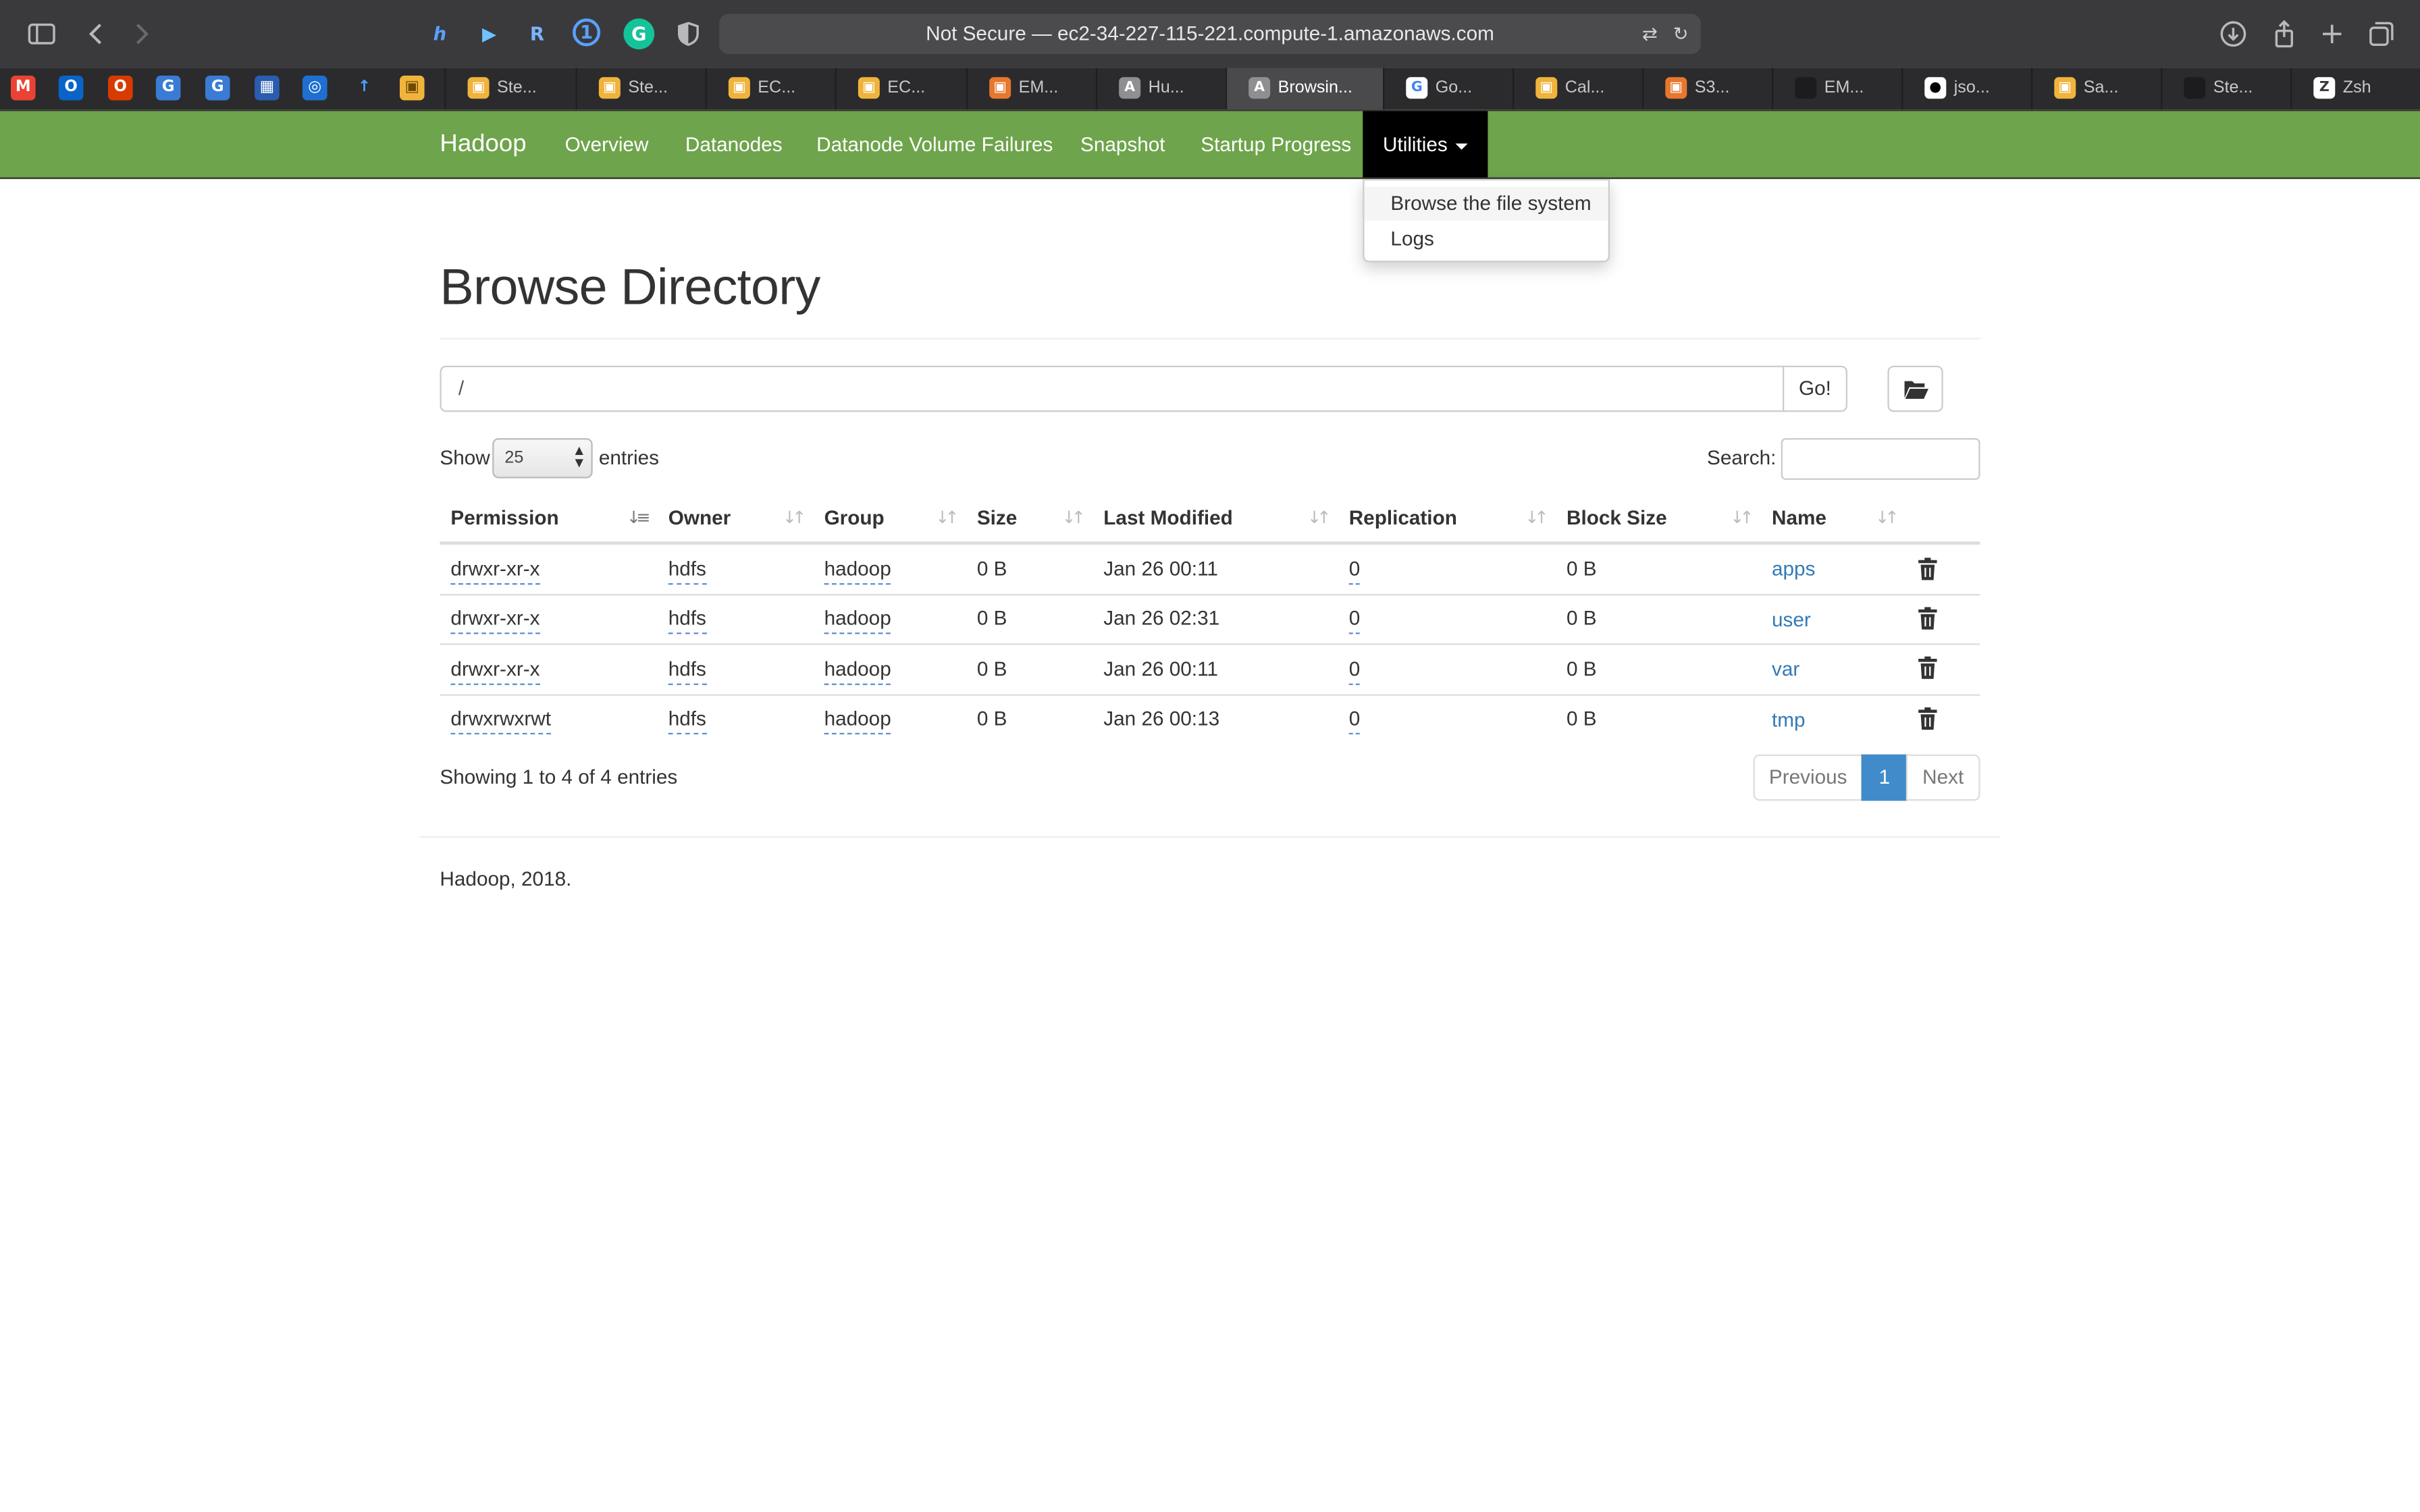  I want to click on nav-datanode-volume-failures: Datanode Volume Failures, so click(934, 144).